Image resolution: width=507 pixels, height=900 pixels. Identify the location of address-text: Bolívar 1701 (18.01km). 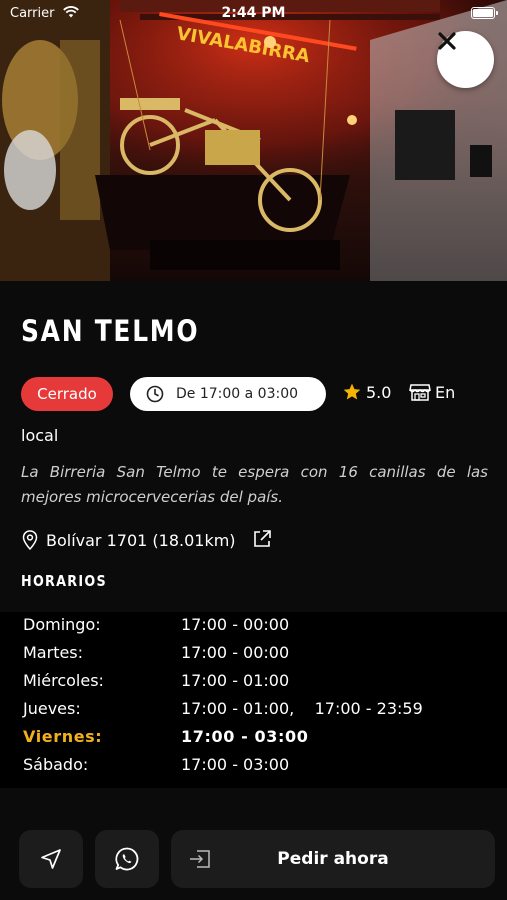
(141, 540).